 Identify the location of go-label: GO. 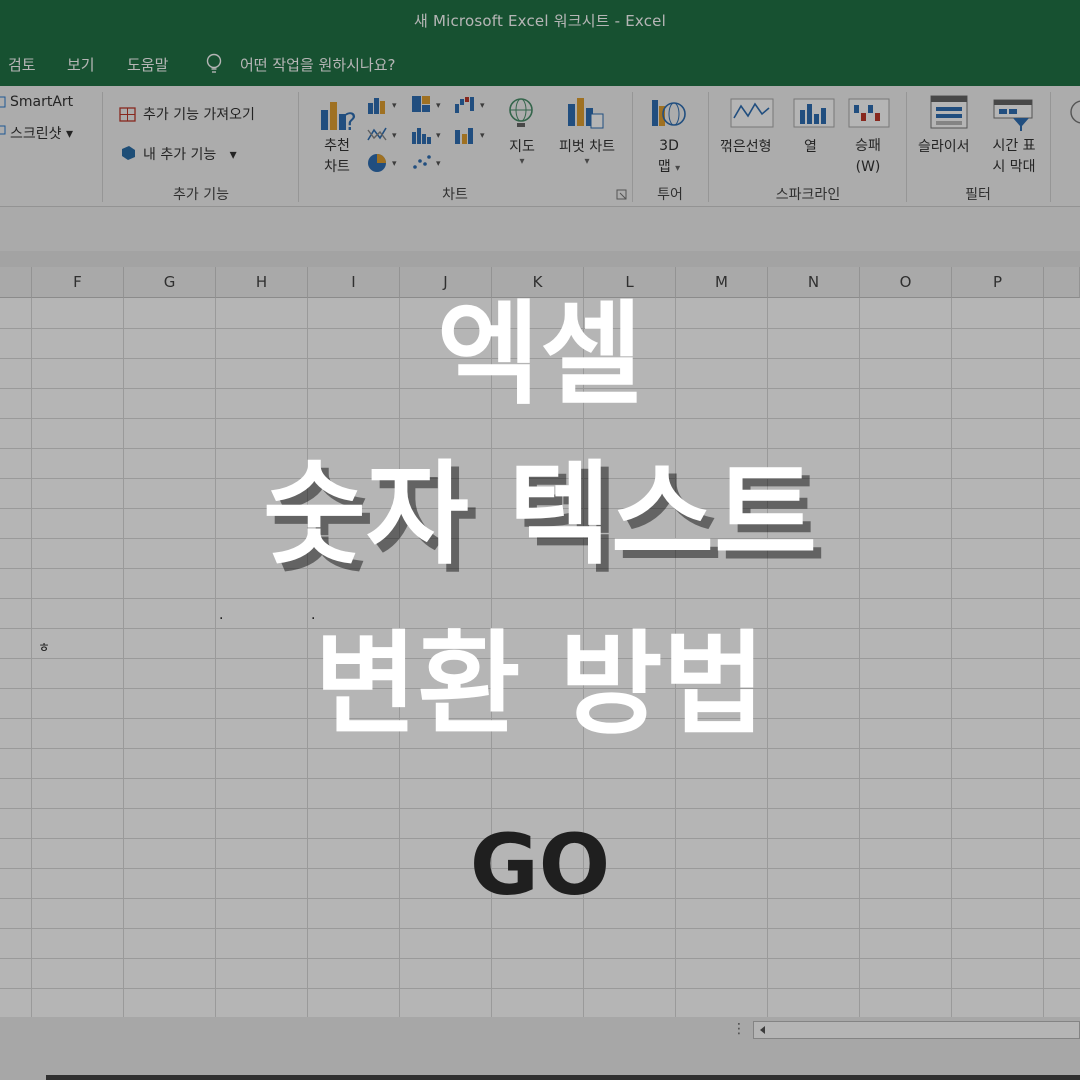
(540, 865).